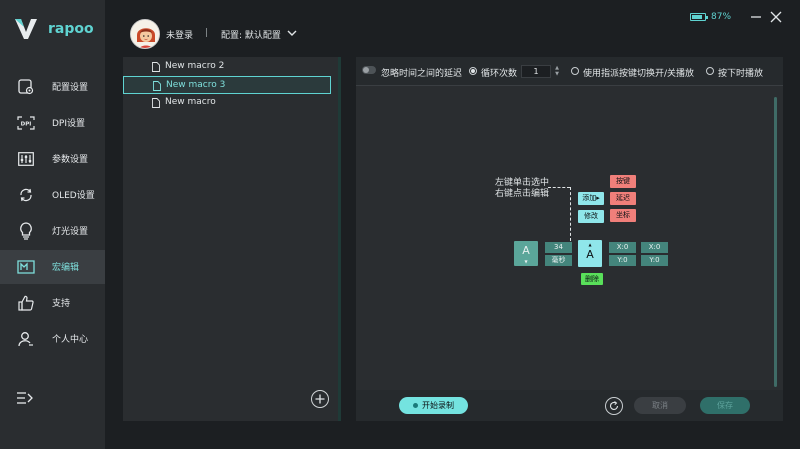 The image size is (800, 449). Describe the element at coordinates (190, 102) in the screenshot. I see `macro-name: New macro` at that location.